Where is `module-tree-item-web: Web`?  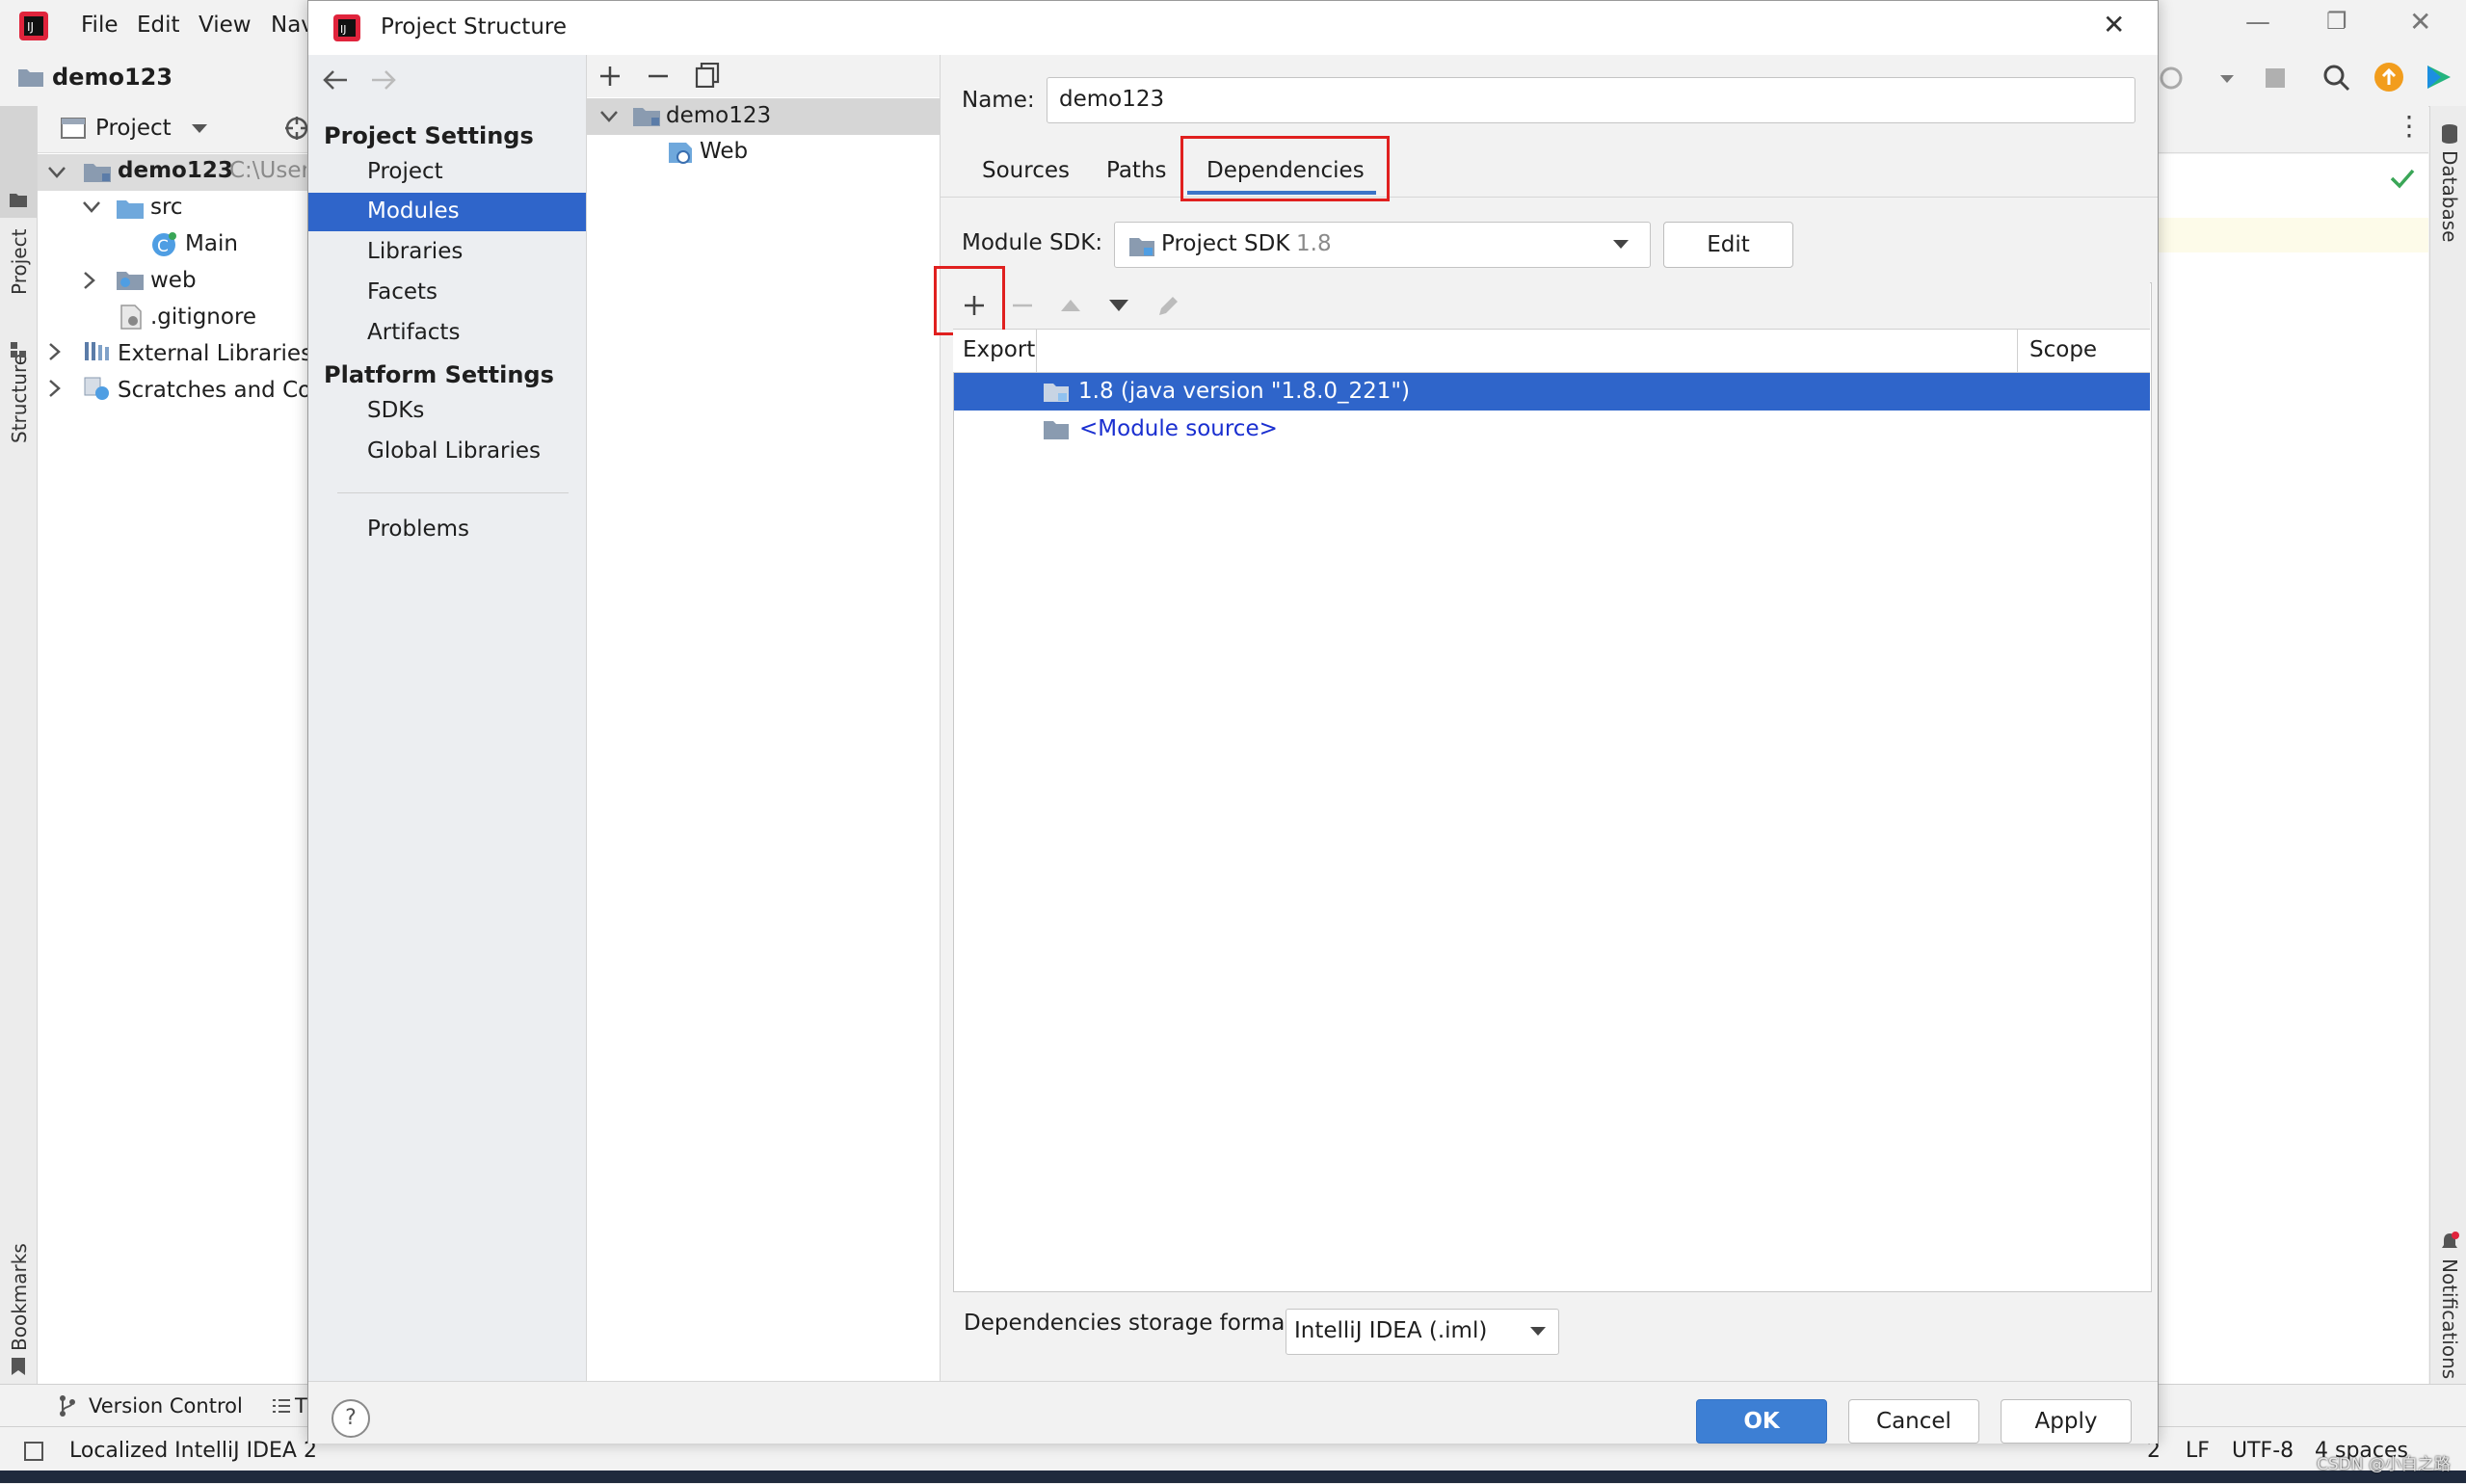
module-tree-item-web: Web is located at coordinates (724, 151).